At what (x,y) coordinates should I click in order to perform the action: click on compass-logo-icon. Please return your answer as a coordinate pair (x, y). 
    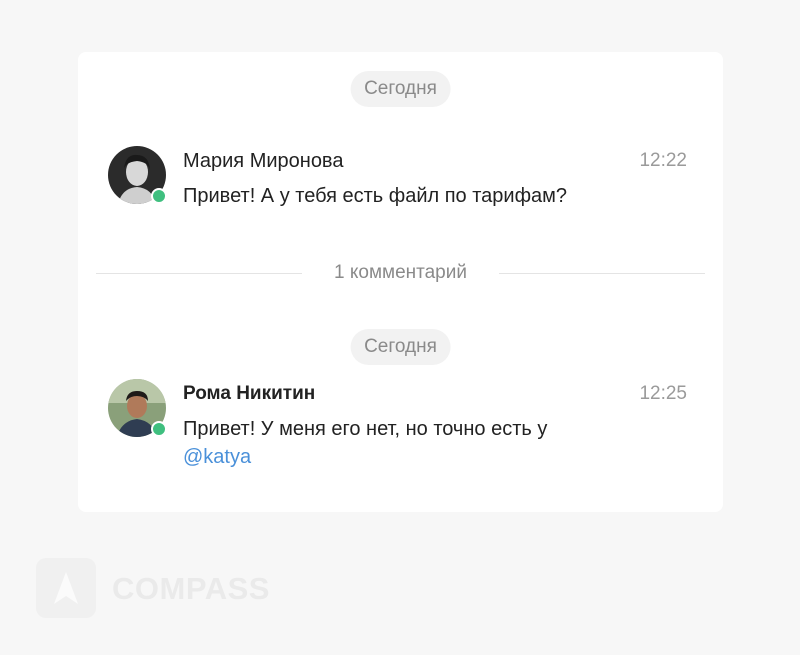
    Looking at the image, I should click on (66, 588).